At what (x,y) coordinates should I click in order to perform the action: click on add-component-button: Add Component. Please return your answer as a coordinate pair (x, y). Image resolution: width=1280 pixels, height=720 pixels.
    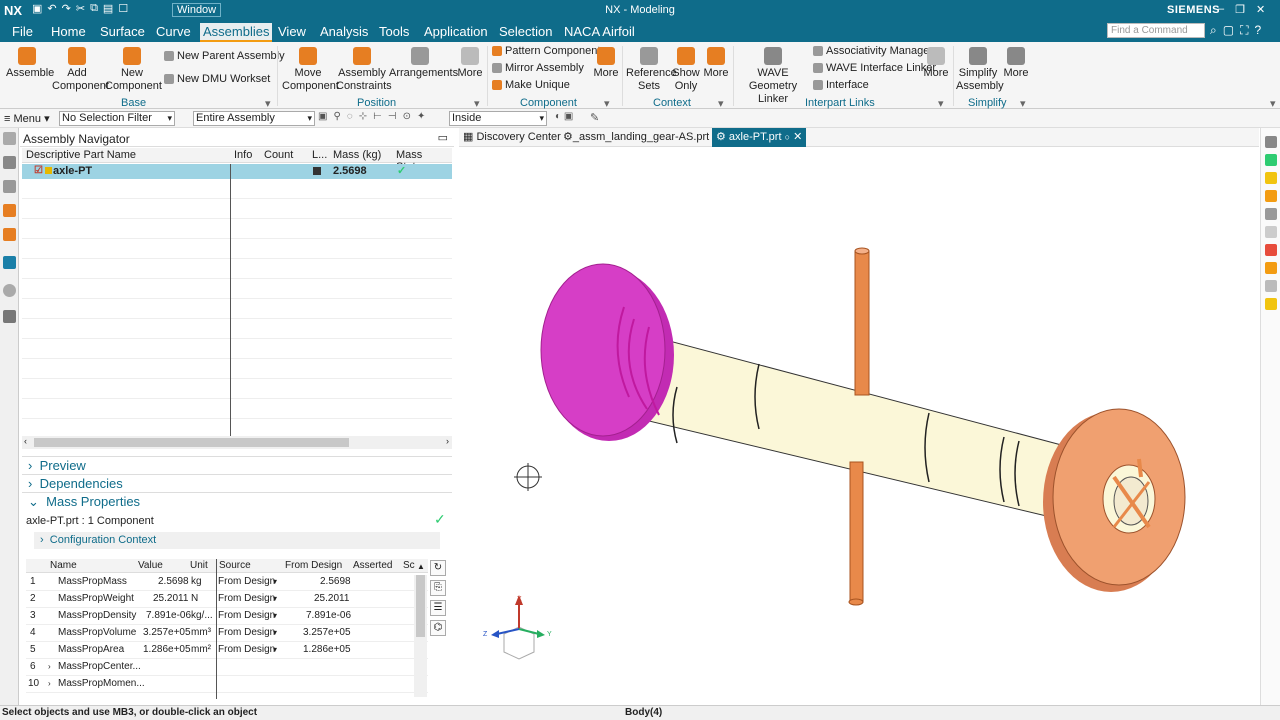
    Looking at the image, I should click on (80, 70).